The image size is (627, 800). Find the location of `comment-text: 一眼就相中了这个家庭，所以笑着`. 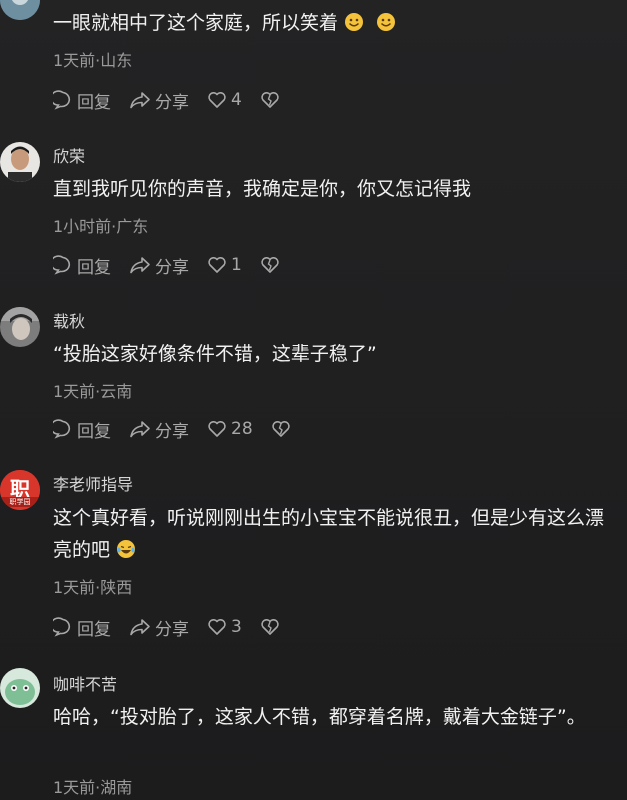

comment-text: 一眼就相中了这个家庭，所以笑着 is located at coordinates (333, 23).